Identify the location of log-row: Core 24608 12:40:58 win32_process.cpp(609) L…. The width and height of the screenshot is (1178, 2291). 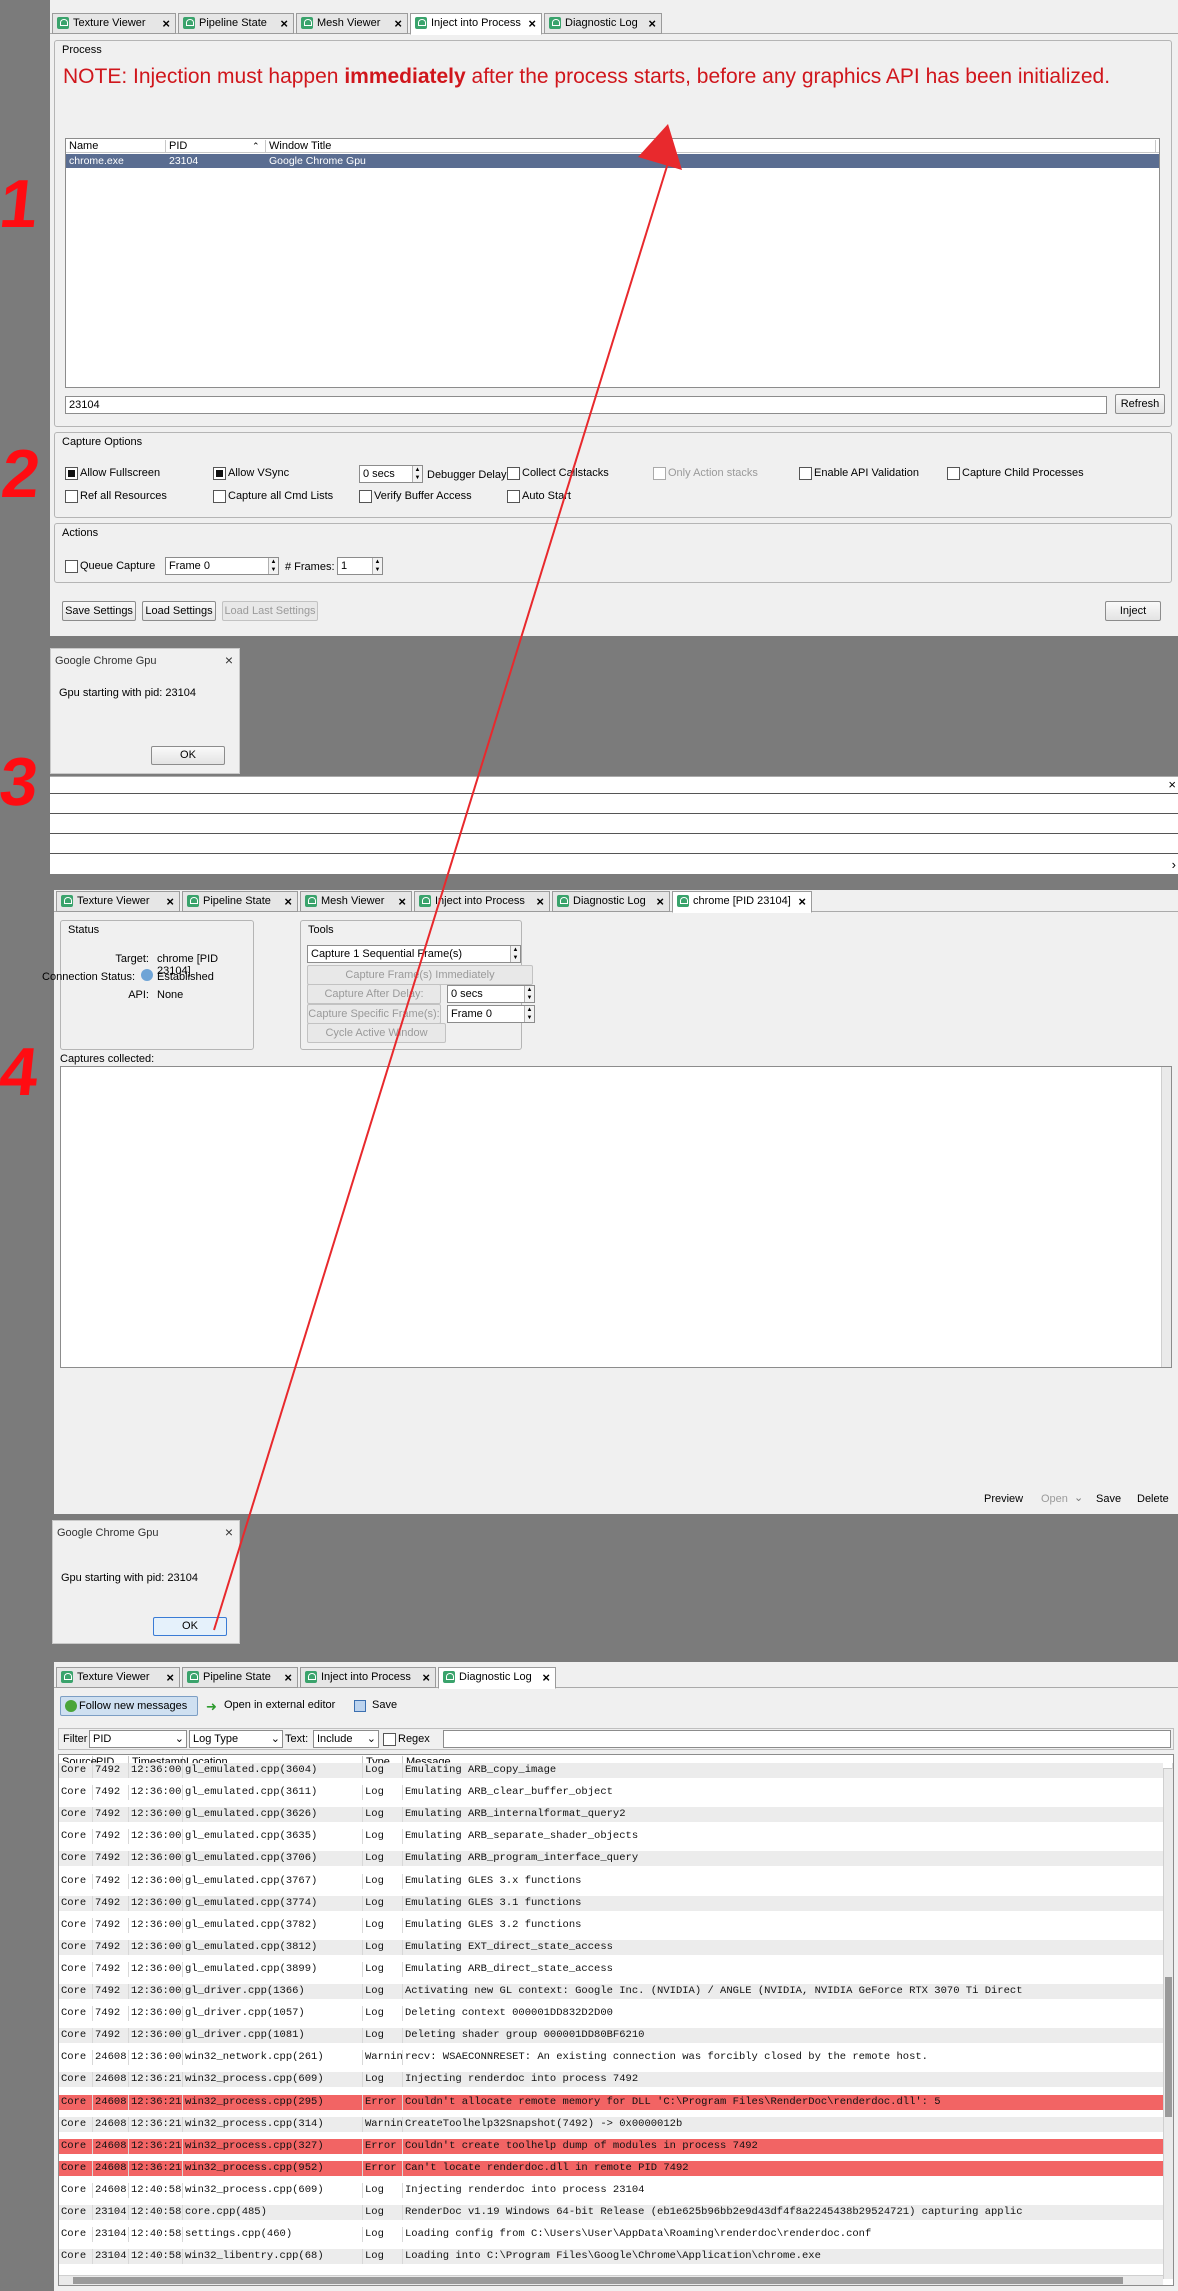
(616, 2190).